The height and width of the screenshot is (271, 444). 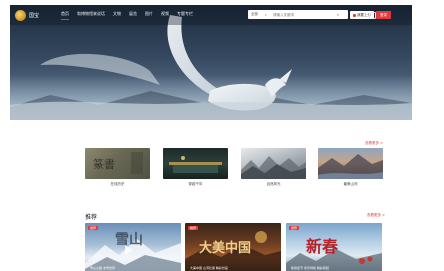 I want to click on section-title: 推荐, so click(x=91, y=217).